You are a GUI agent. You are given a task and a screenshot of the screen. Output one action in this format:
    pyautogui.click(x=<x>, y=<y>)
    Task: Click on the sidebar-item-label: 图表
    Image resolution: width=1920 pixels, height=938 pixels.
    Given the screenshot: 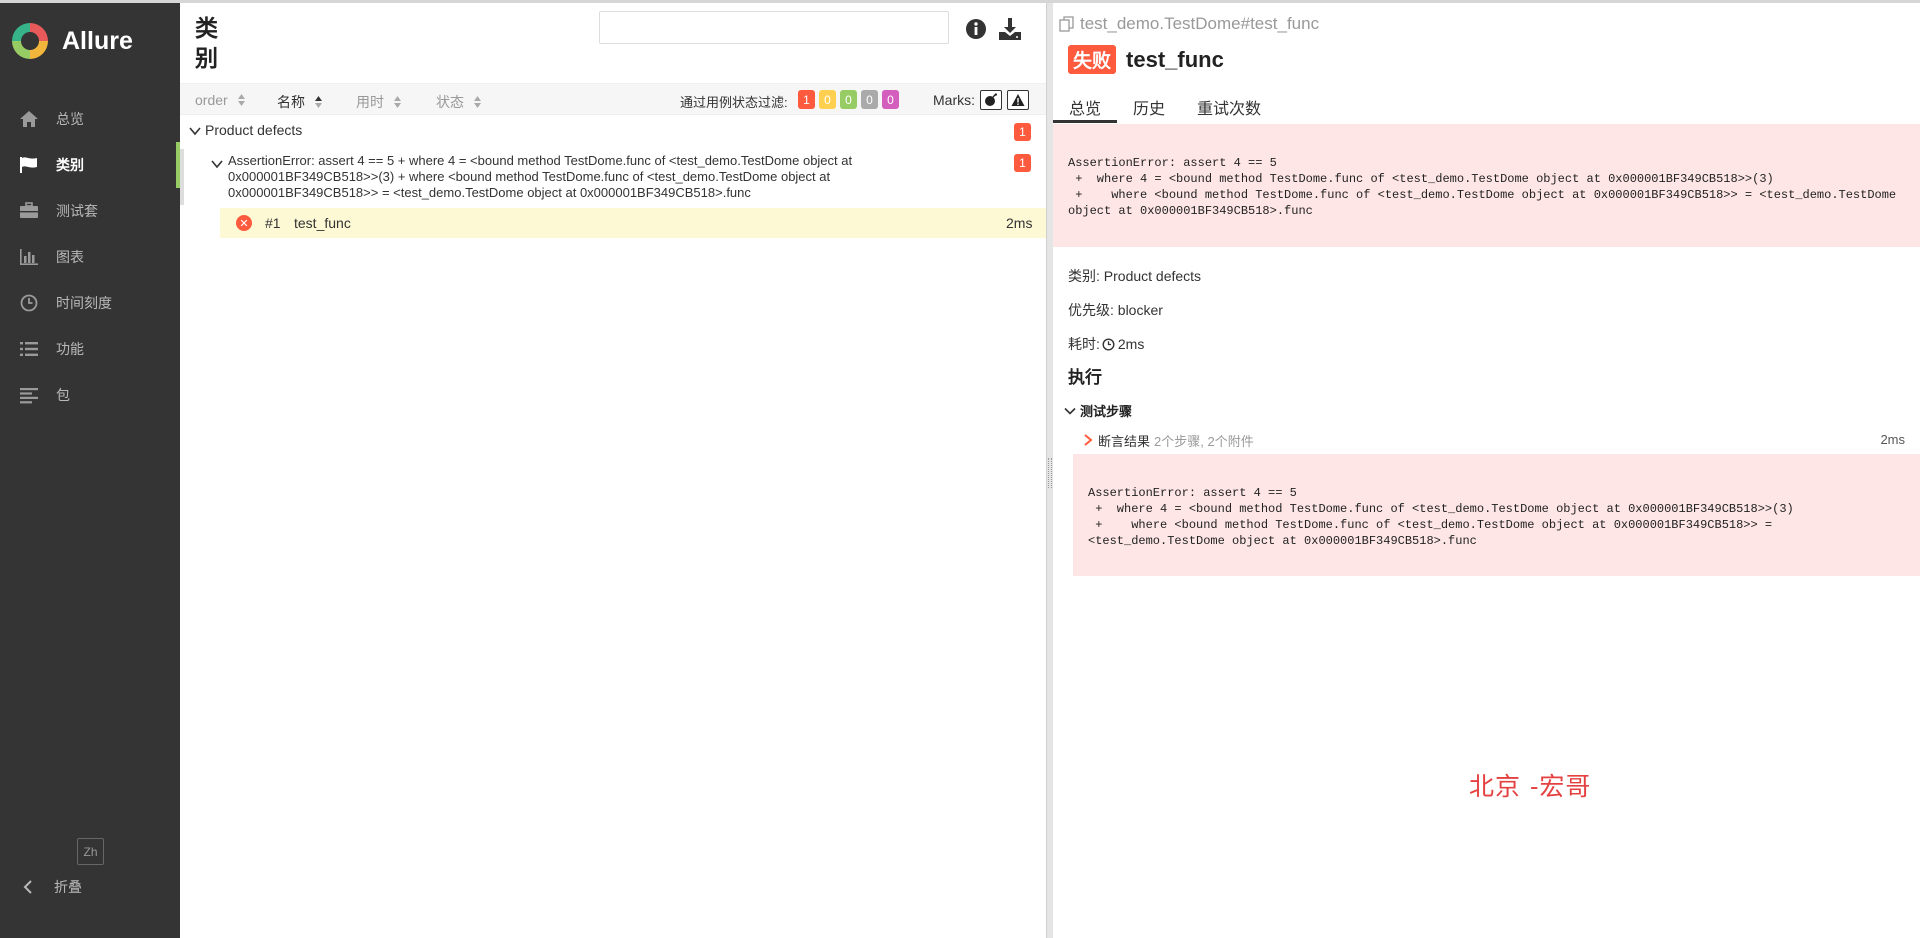 What is the action you would take?
    pyautogui.click(x=70, y=257)
    